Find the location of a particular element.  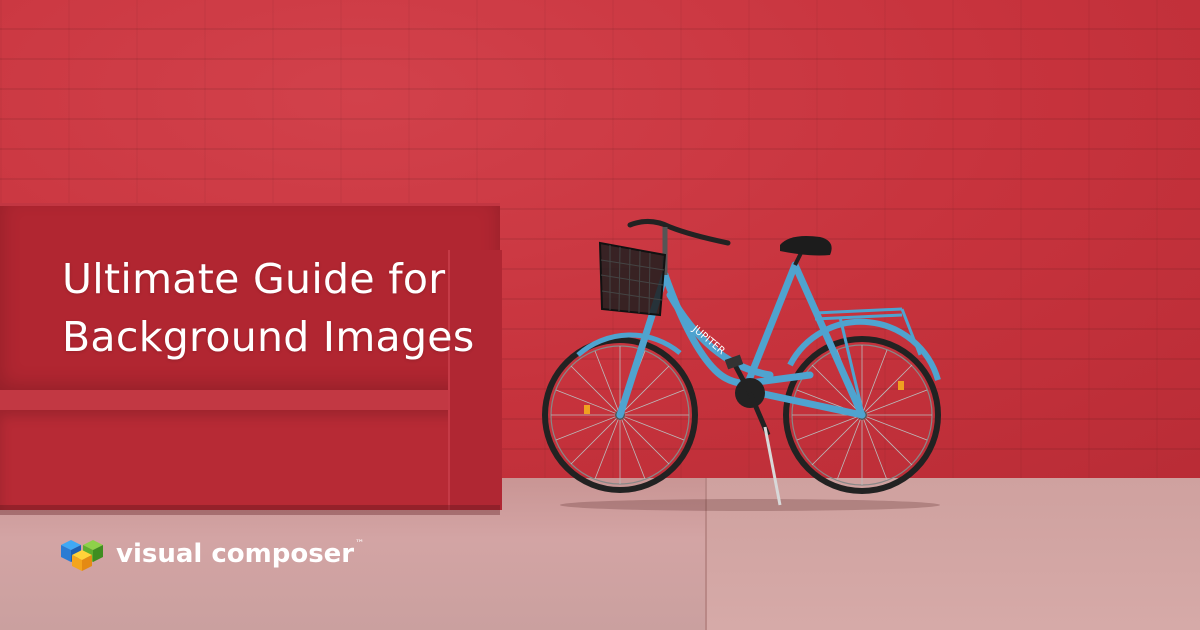

cube-logo-icon is located at coordinates (82, 555).